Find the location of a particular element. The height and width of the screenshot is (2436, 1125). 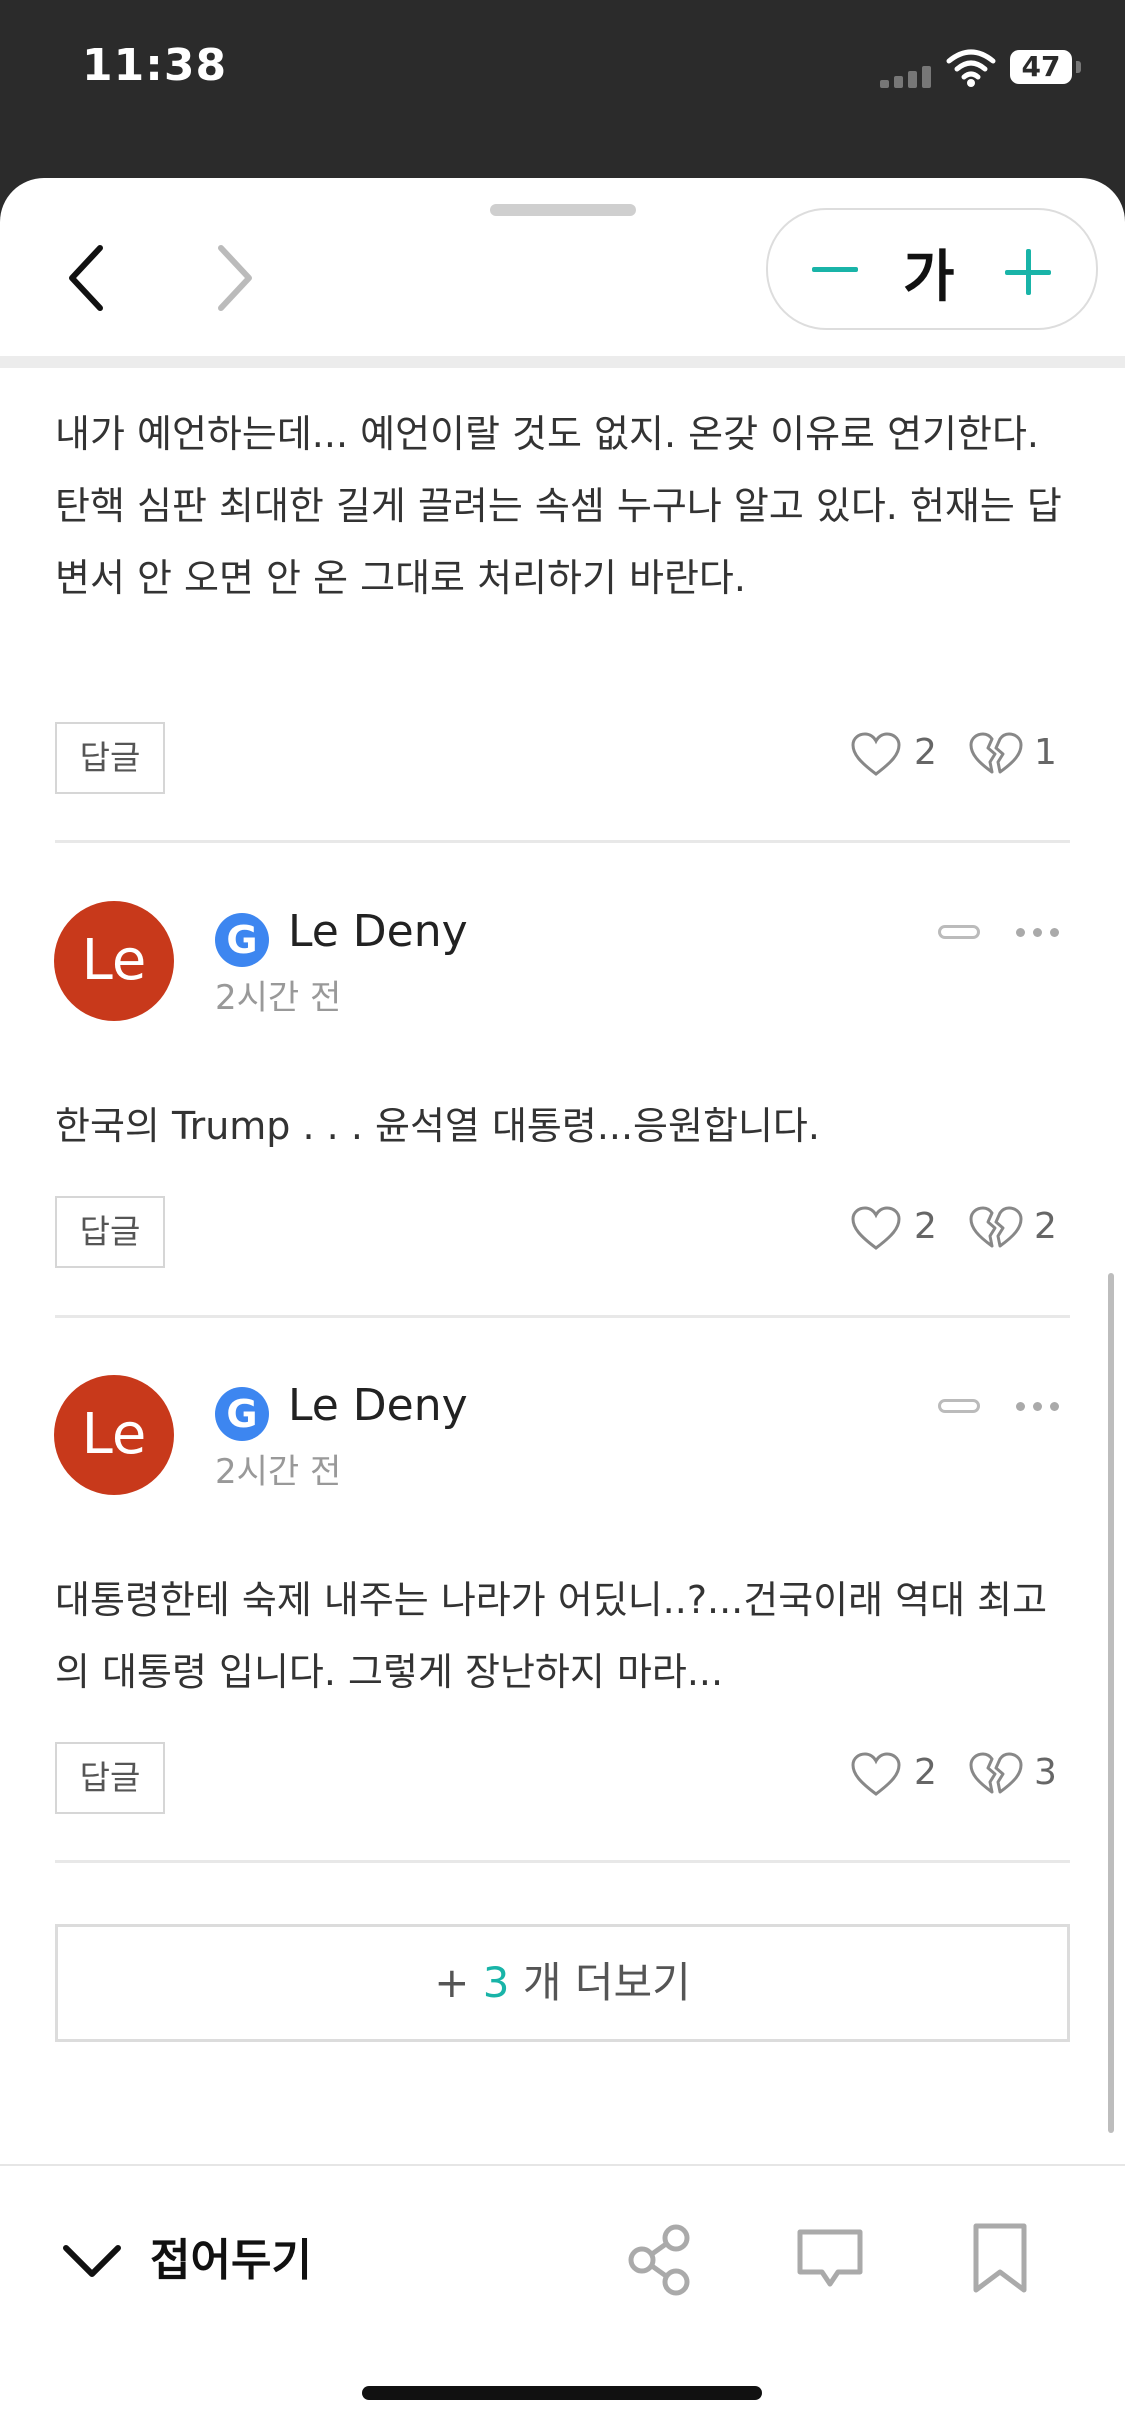

font-size-control: 가 is located at coordinates (932, 269).